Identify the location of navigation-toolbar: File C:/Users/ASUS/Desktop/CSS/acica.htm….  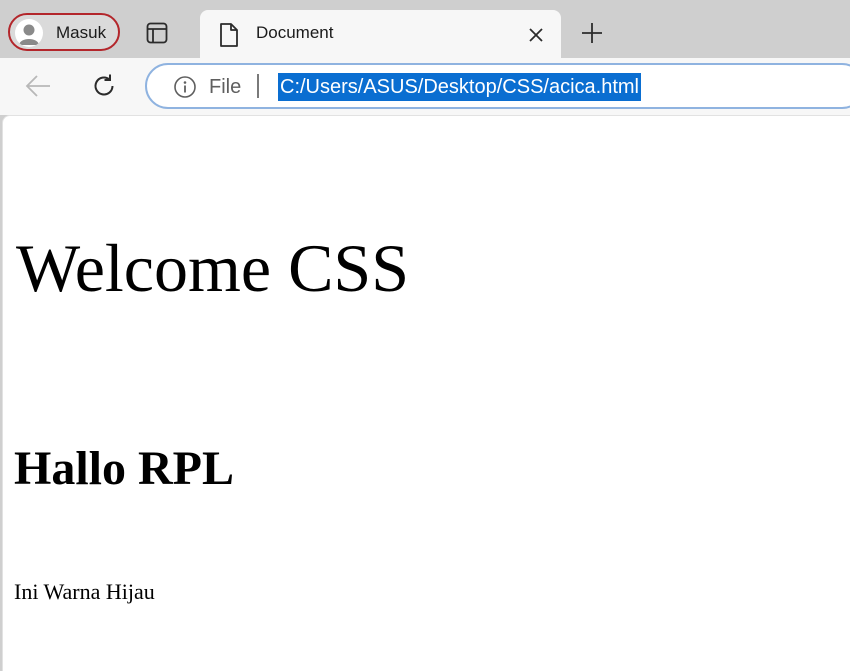
(425, 86).